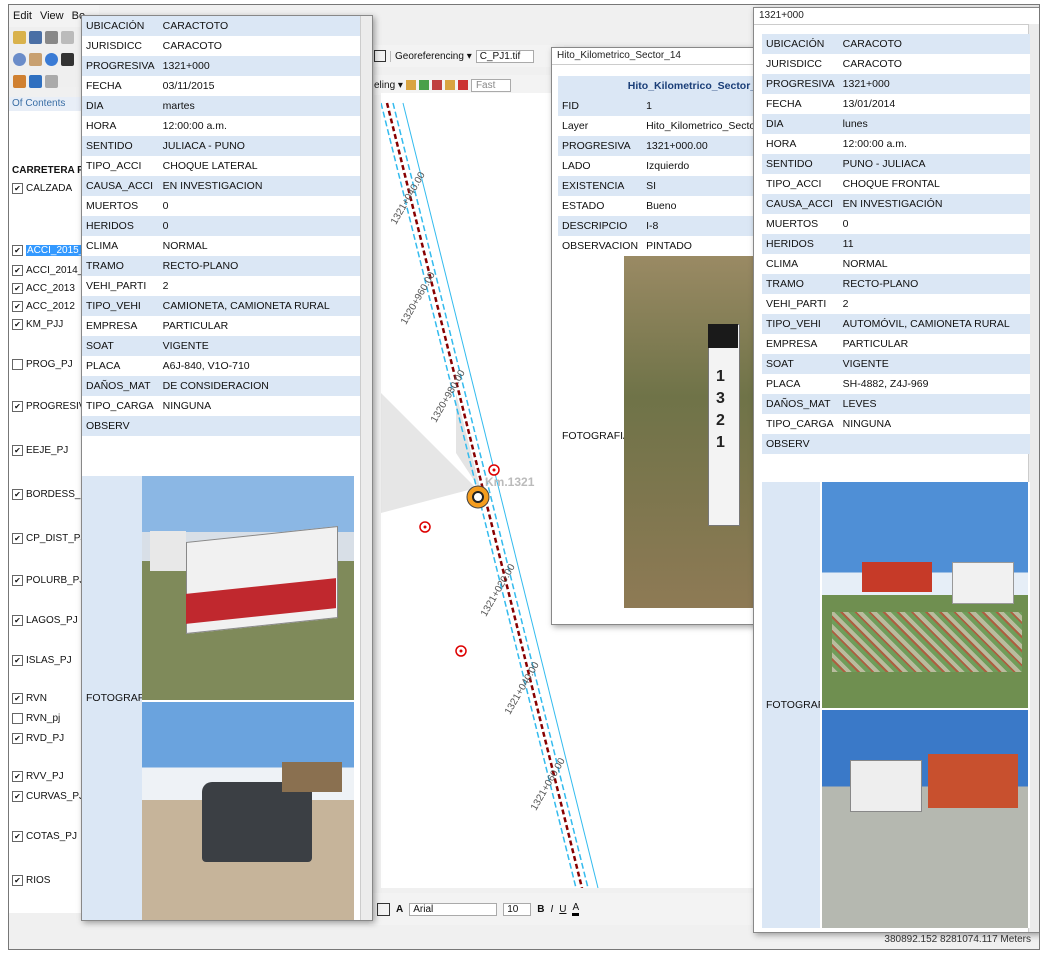  I want to click on font-size-select: 10, so click(517, 909).